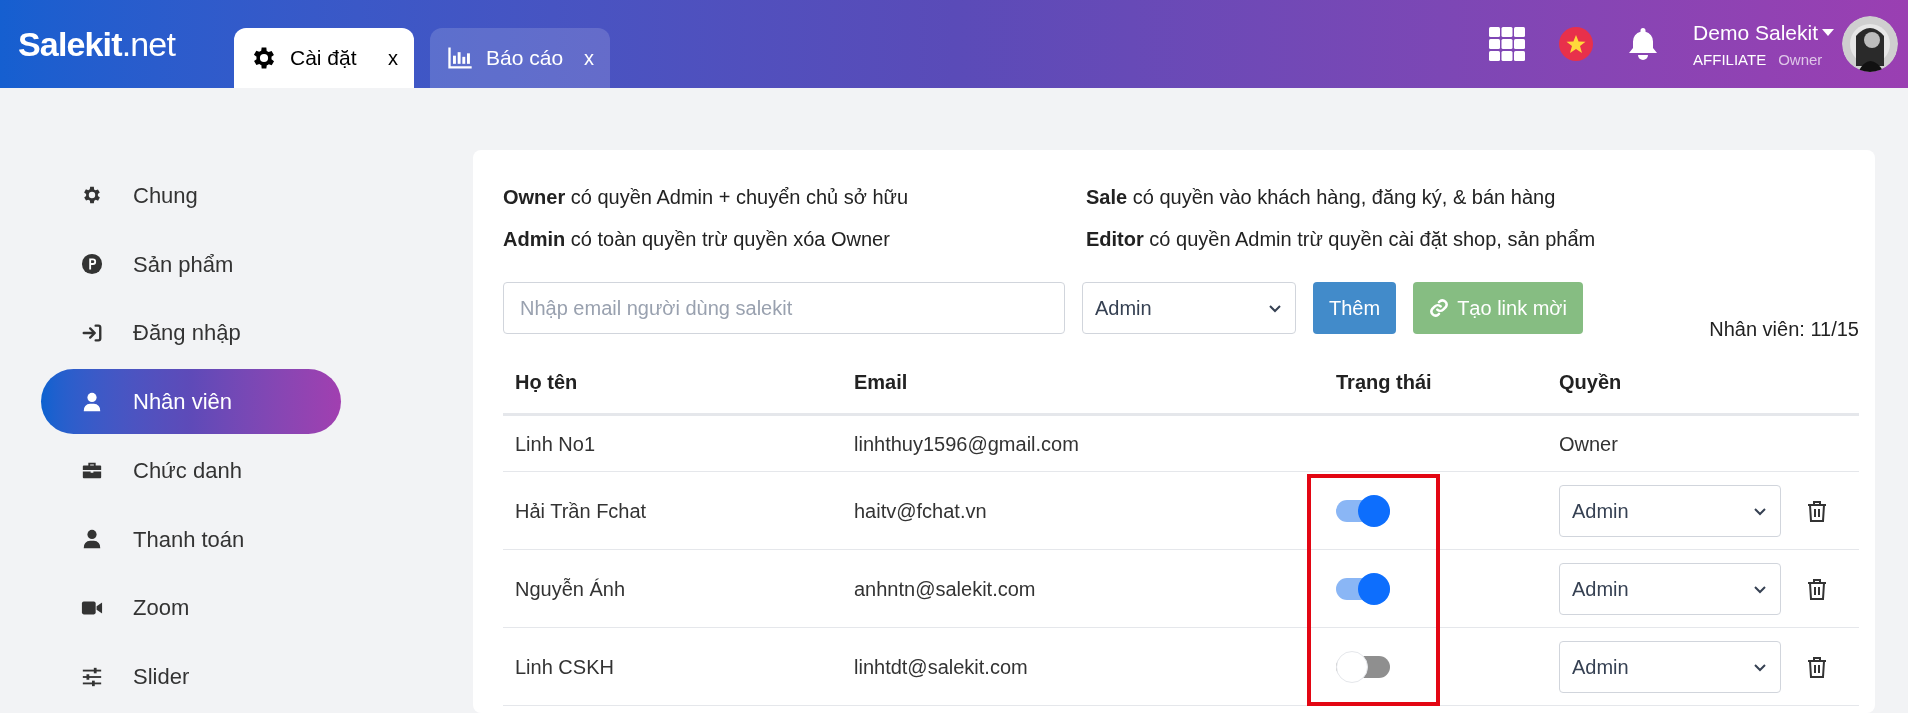 The height and width of the screenshot is (713, 1908). What do you see at coordinates (191, 539) in the screenshot?
I see `sidebar-item: Thanh toán` at bounding box center [191, 539].